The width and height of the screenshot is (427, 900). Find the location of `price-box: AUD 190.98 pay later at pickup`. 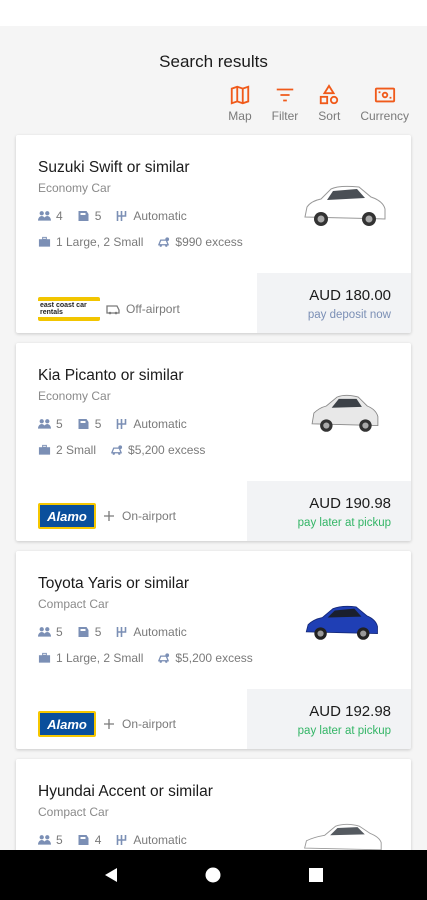

price-box: AUD 190.98 pay later at pickup is located at coordinates (329, 511).